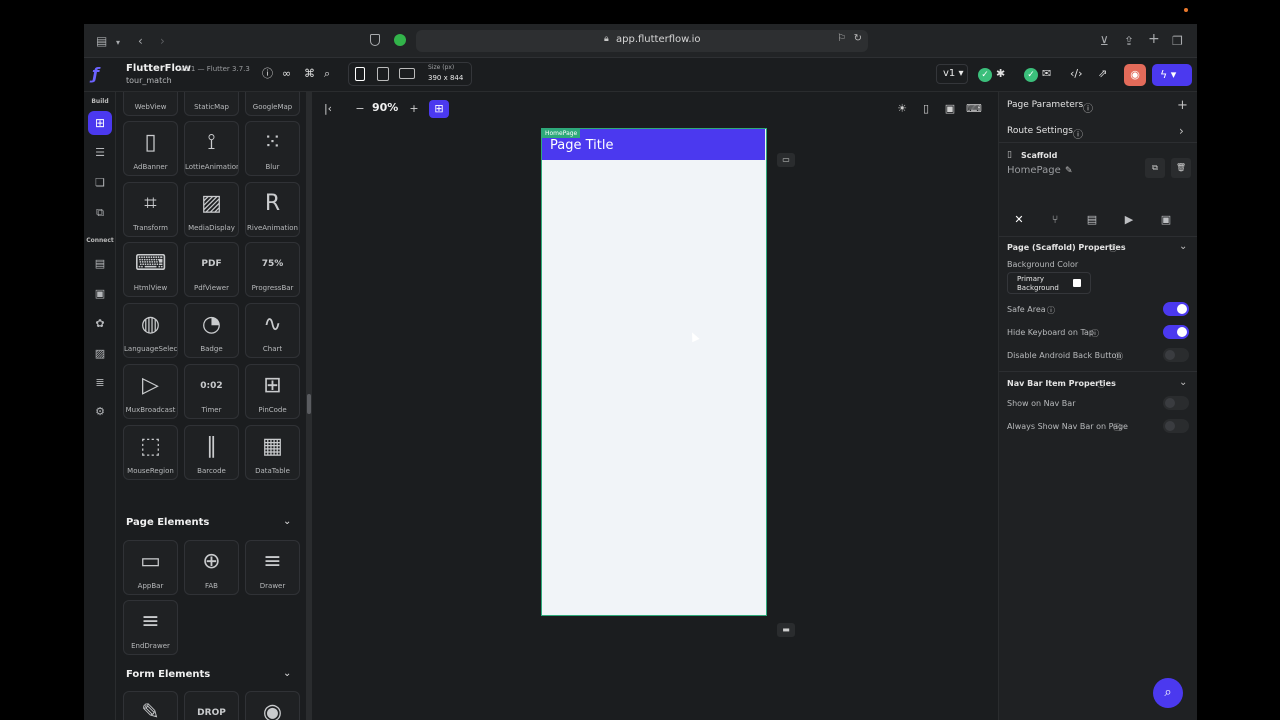  Describe the element at coordinates (414, 109) in the screenshot. I see `zoom-in-button: +` at that location.